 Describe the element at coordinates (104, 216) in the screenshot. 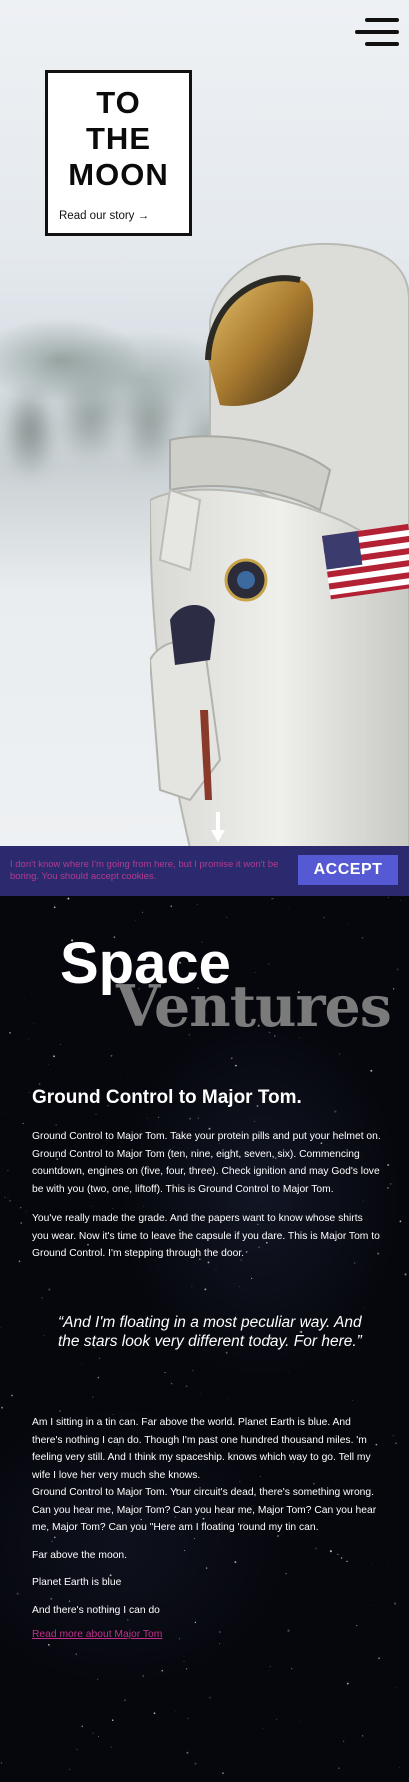

I see `read-our-story-link: Read our story →` at that location.